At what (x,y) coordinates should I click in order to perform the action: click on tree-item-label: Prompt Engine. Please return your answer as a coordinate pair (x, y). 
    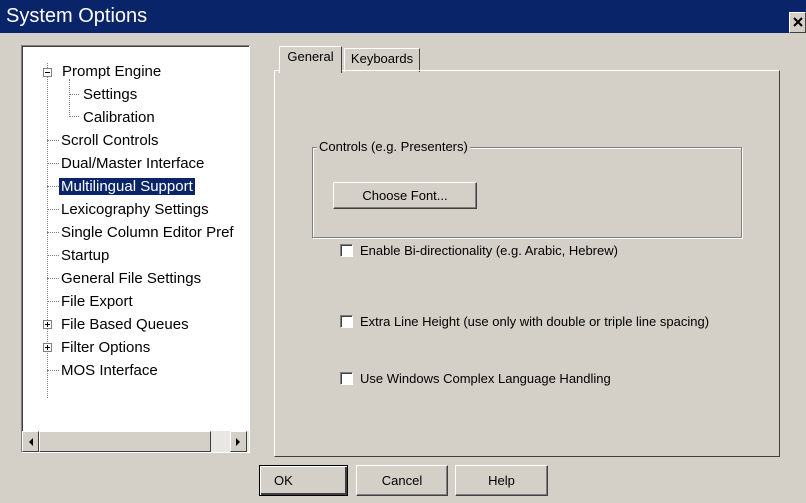
    Looking at the image, I should click on (112, 71).